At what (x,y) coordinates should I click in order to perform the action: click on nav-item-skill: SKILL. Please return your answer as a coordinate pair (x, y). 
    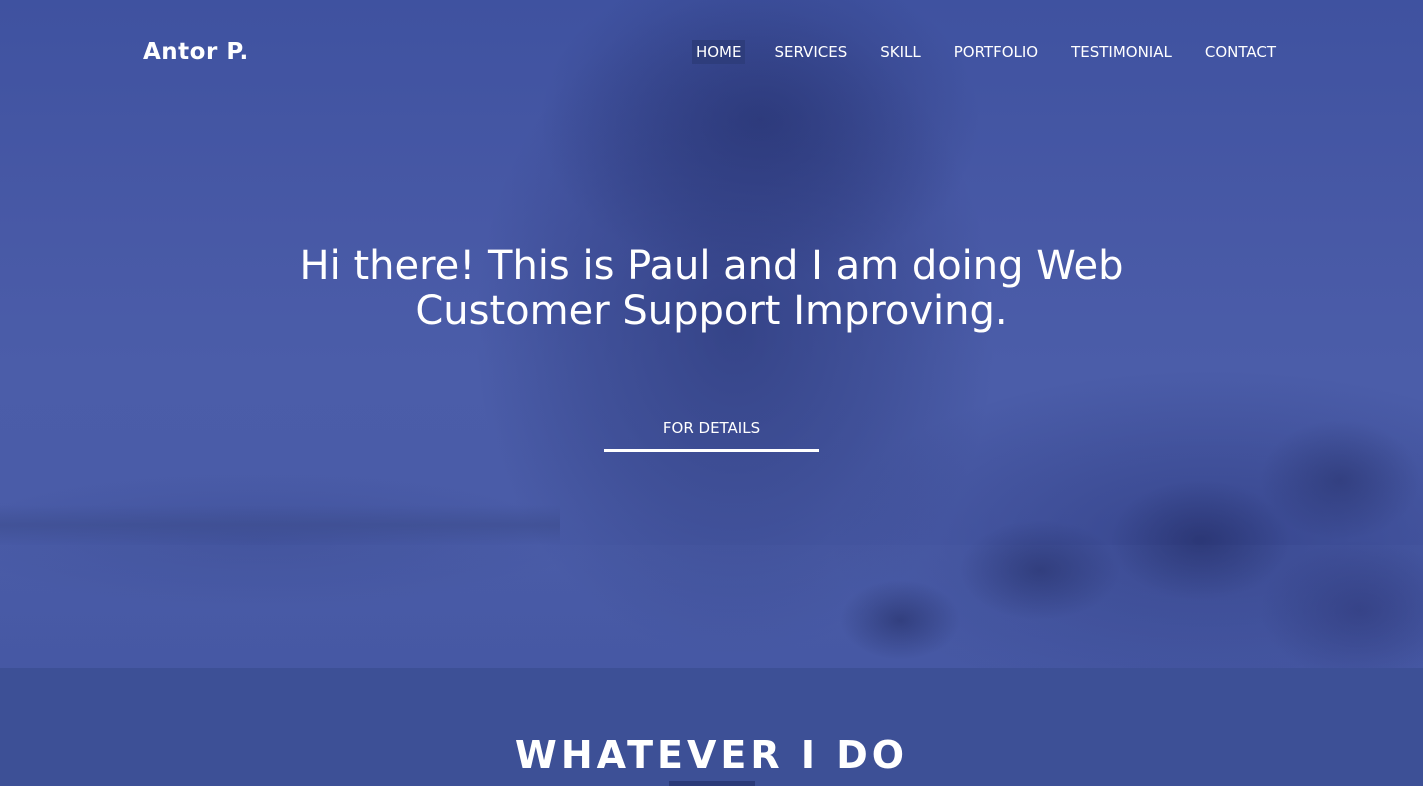
    Looking at the image, I should click on (900, 52).